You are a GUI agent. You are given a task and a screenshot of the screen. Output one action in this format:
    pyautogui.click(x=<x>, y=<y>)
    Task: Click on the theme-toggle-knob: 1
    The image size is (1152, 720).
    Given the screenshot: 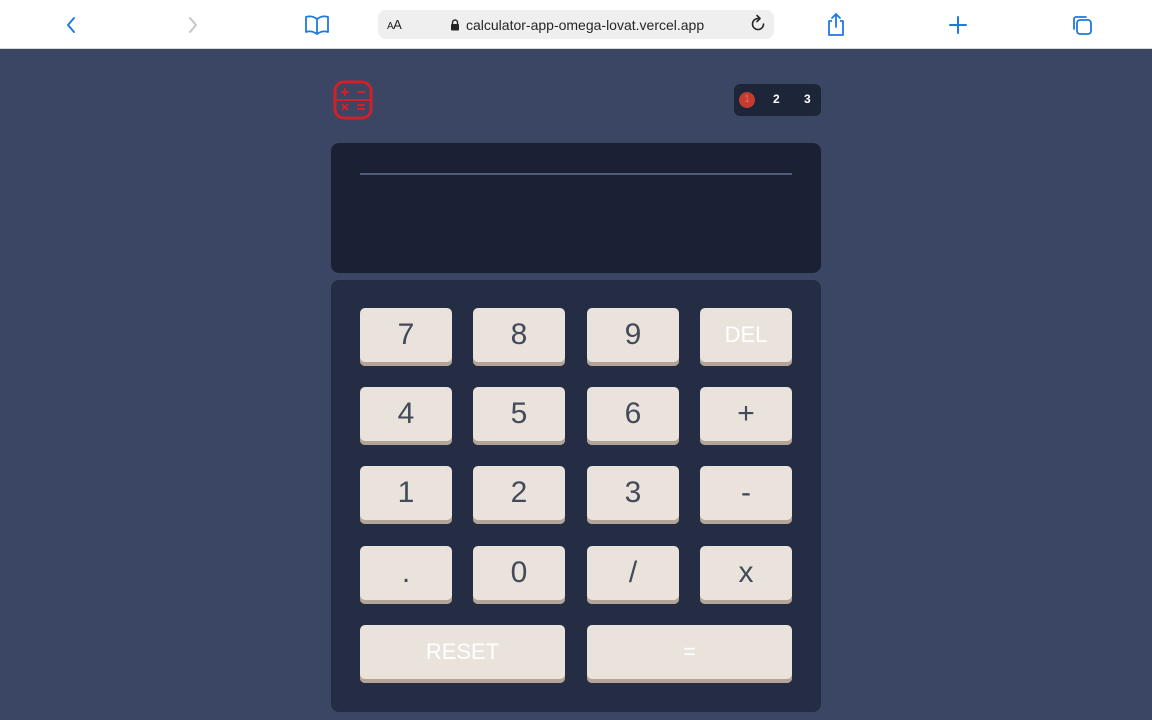 What is the action you would take?
    pyautogui.click(x=747, y=100)
    